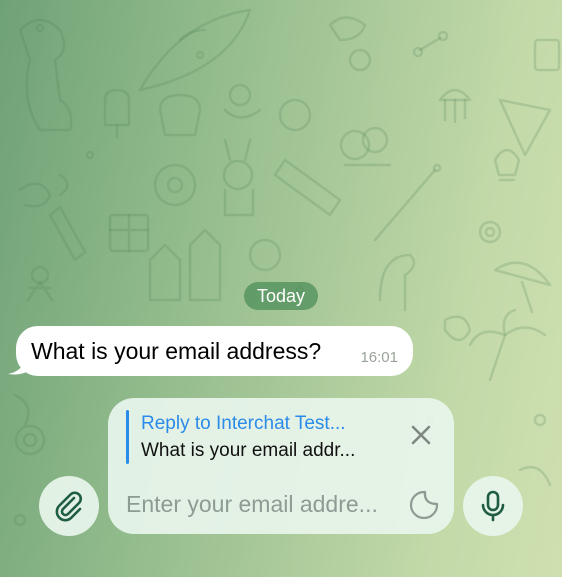 This screenshot has width=562, height=577. Describe the element at coordinates (281, 296) in the screenshot. I see `date-separator: Today` at that location.